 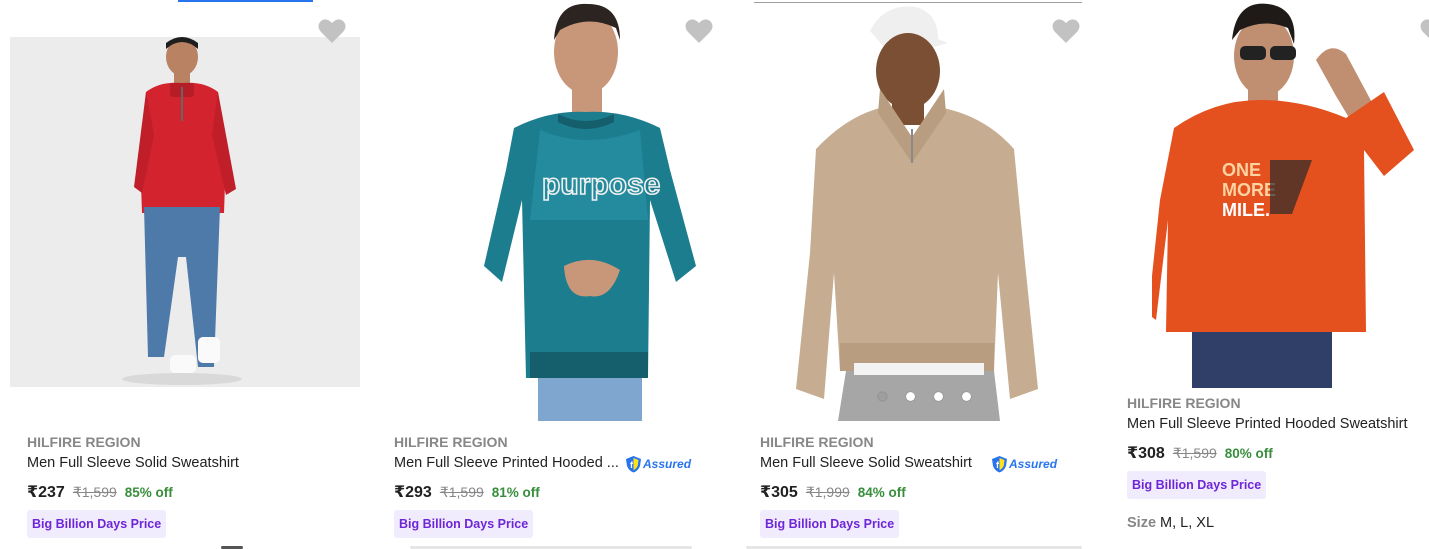 I want to click on print-text: purpose, so click(x=601, y=184).